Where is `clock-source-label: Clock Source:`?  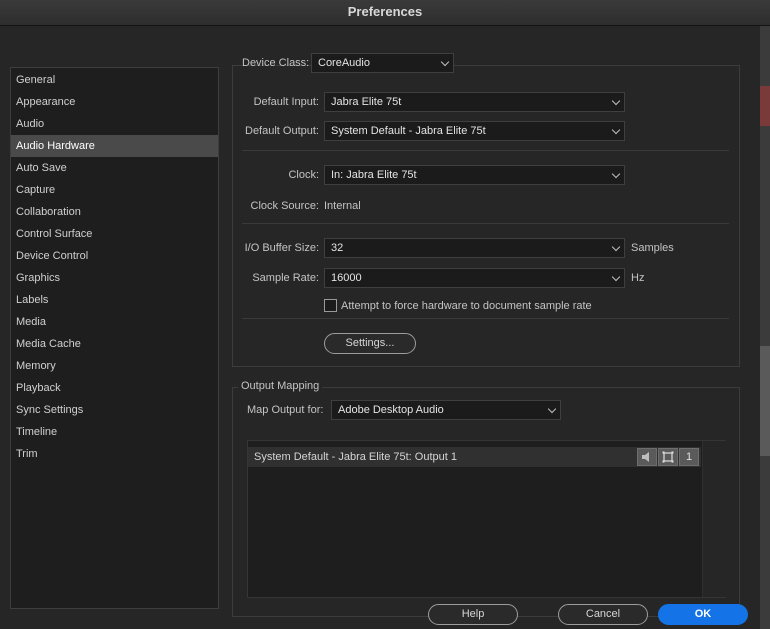 clock-source-label: Clock Source: is located at coordinates (284, 206).